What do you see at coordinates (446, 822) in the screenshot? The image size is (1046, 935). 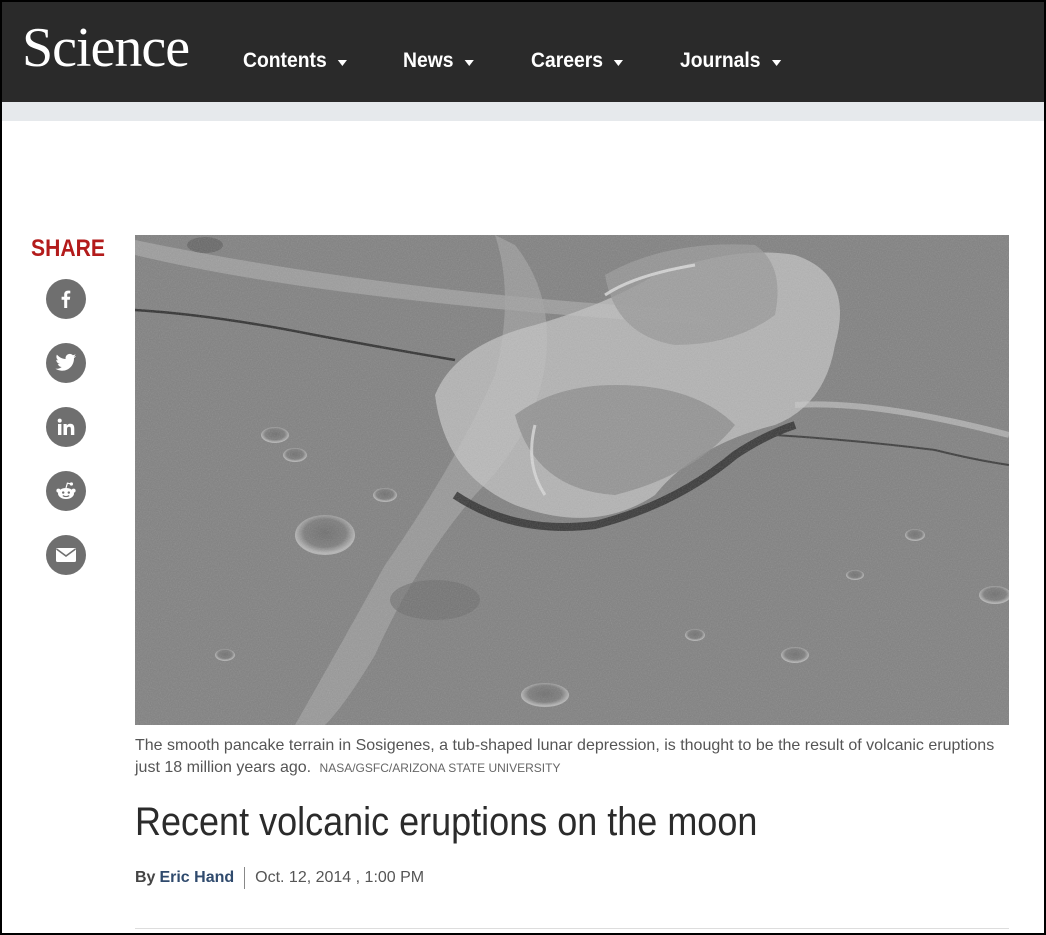 I see `article-title: Recent volcanic eruptions on the moon` at bounding box center [446, 822].